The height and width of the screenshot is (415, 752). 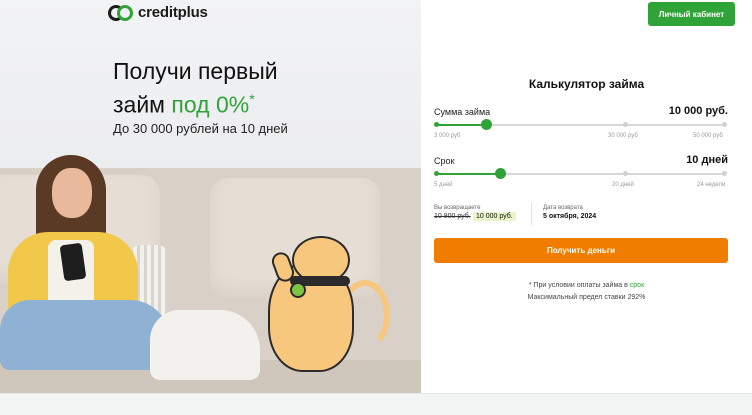 What do you see at coordinates (298, 290) in the screenshot?
I see `cat-tag-icon` at bounding box center [298, 290].